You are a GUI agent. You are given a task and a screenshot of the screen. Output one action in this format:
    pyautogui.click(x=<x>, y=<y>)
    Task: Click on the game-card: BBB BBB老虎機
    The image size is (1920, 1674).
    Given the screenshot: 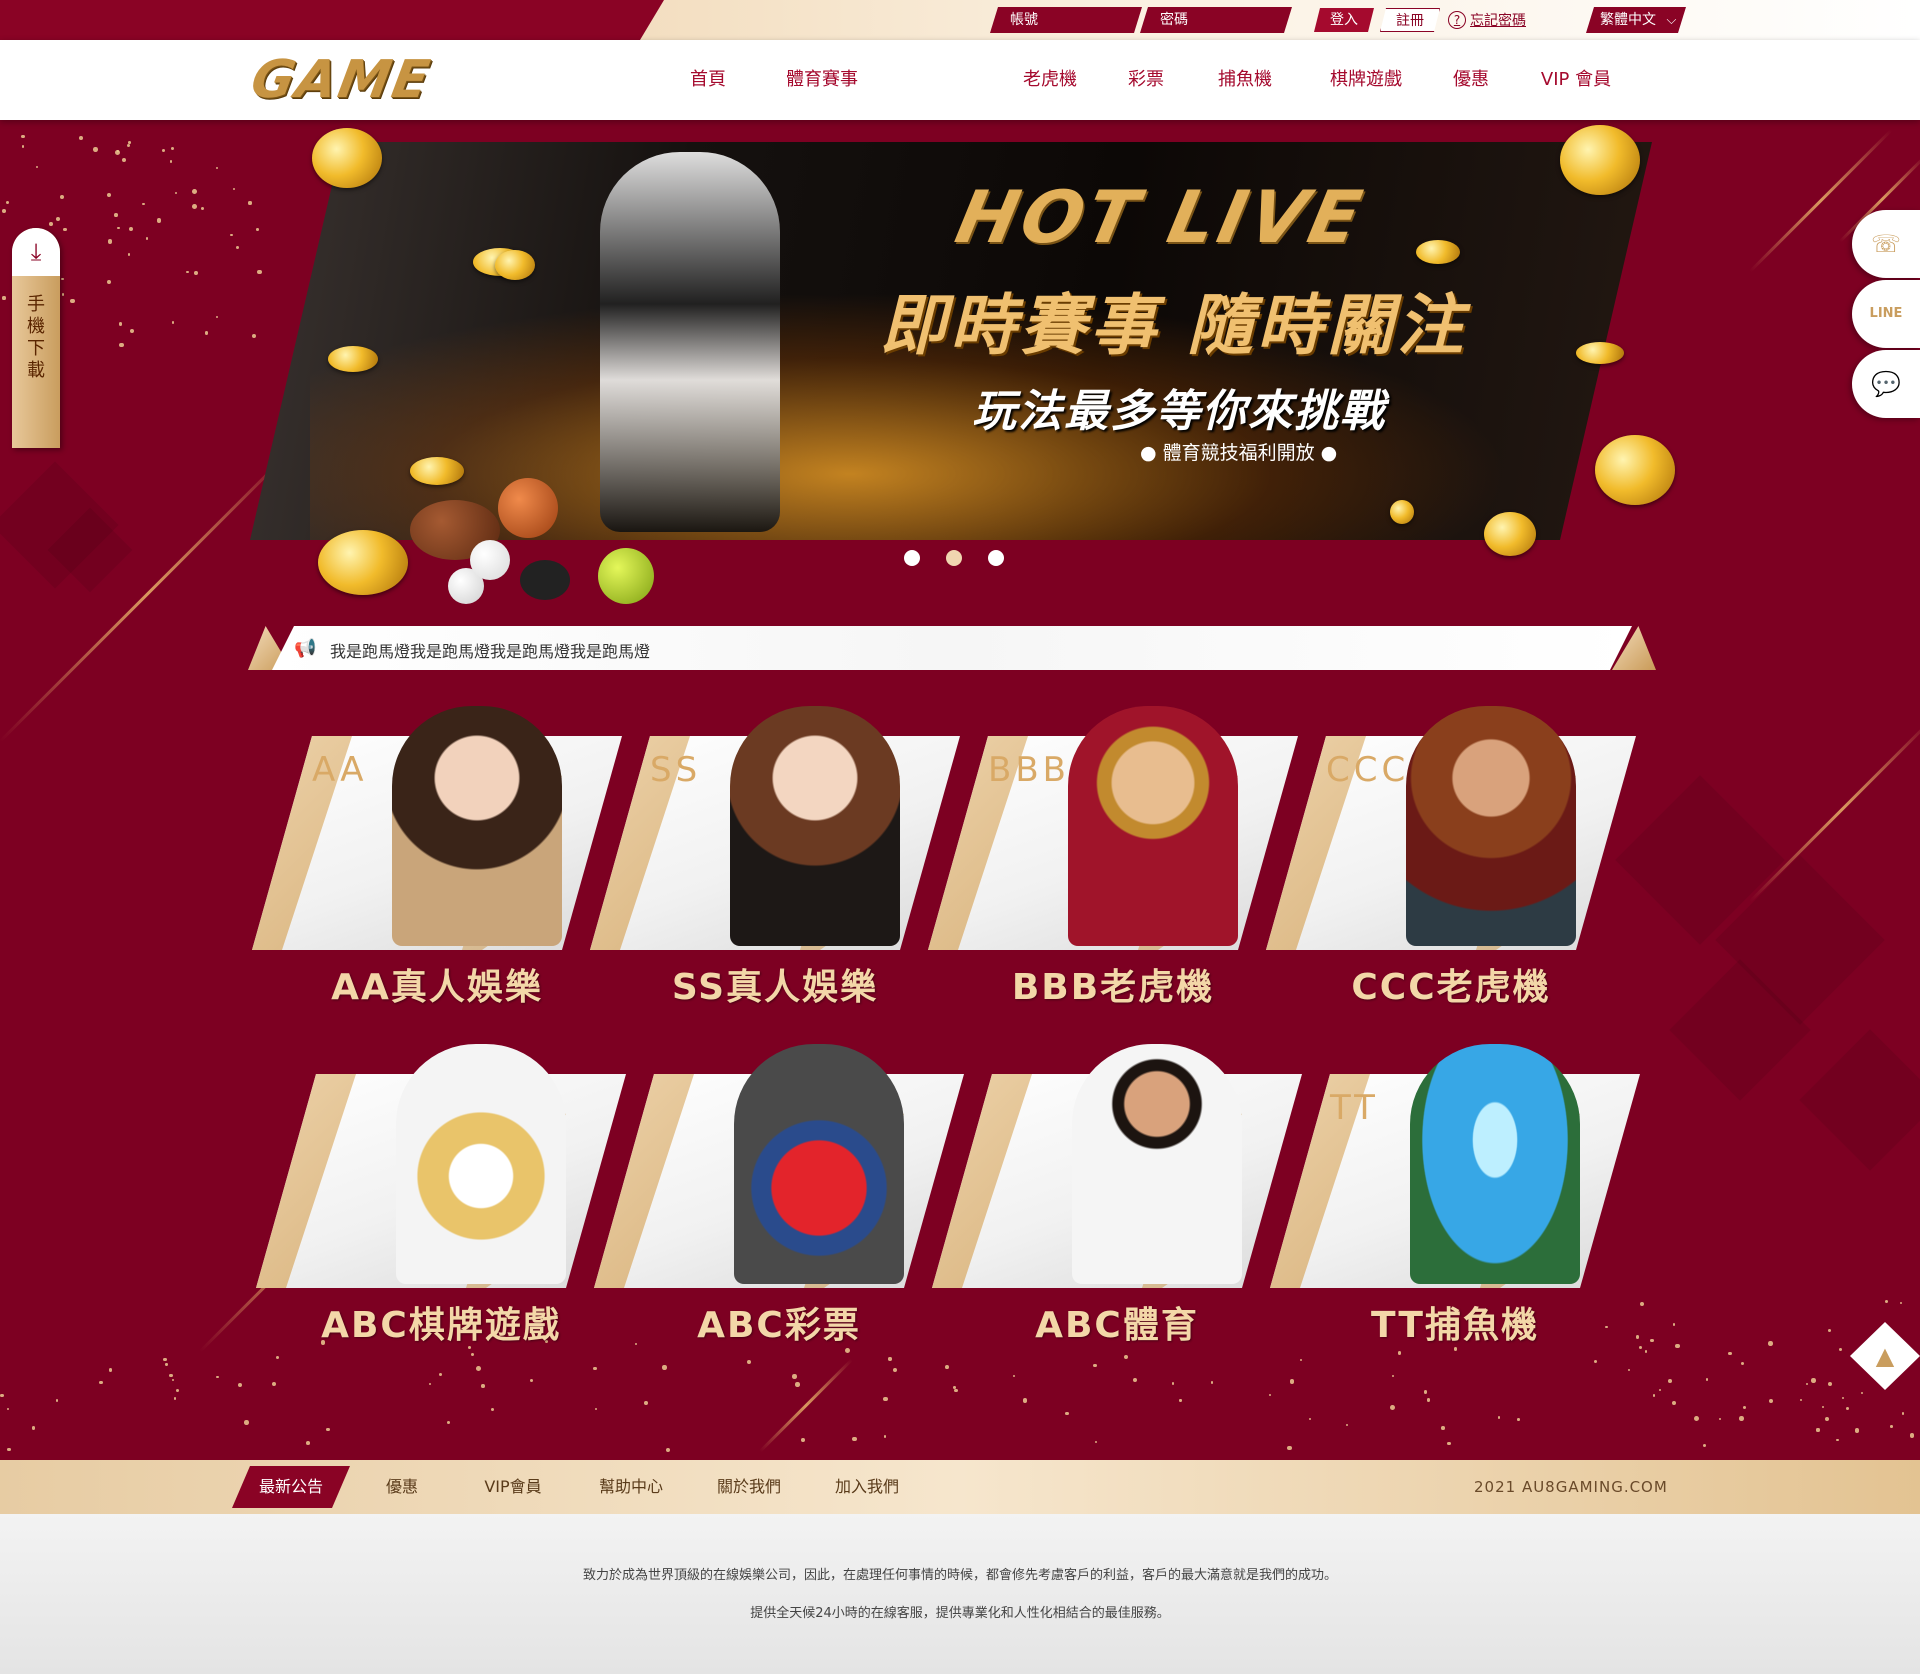 What is the action you would take?
    pyautogui.click(x=1113, y=857)
    